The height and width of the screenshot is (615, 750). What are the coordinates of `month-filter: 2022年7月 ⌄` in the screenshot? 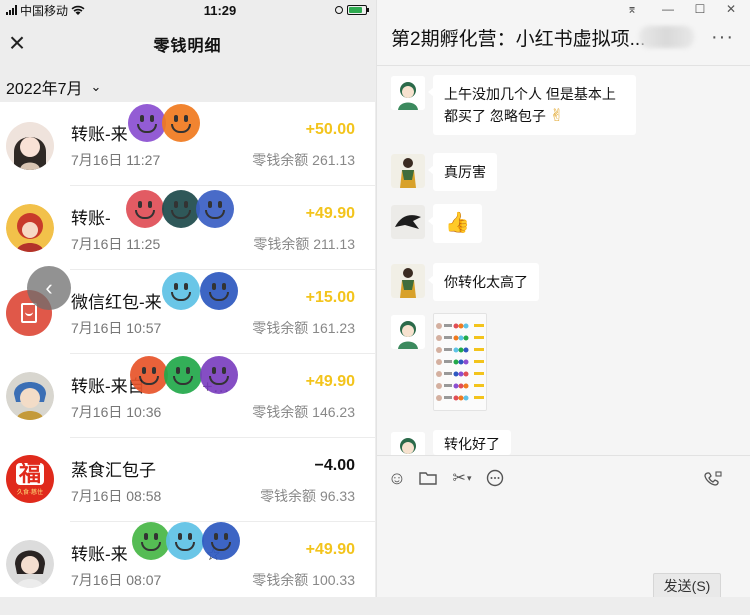 It's located at (187, 87).